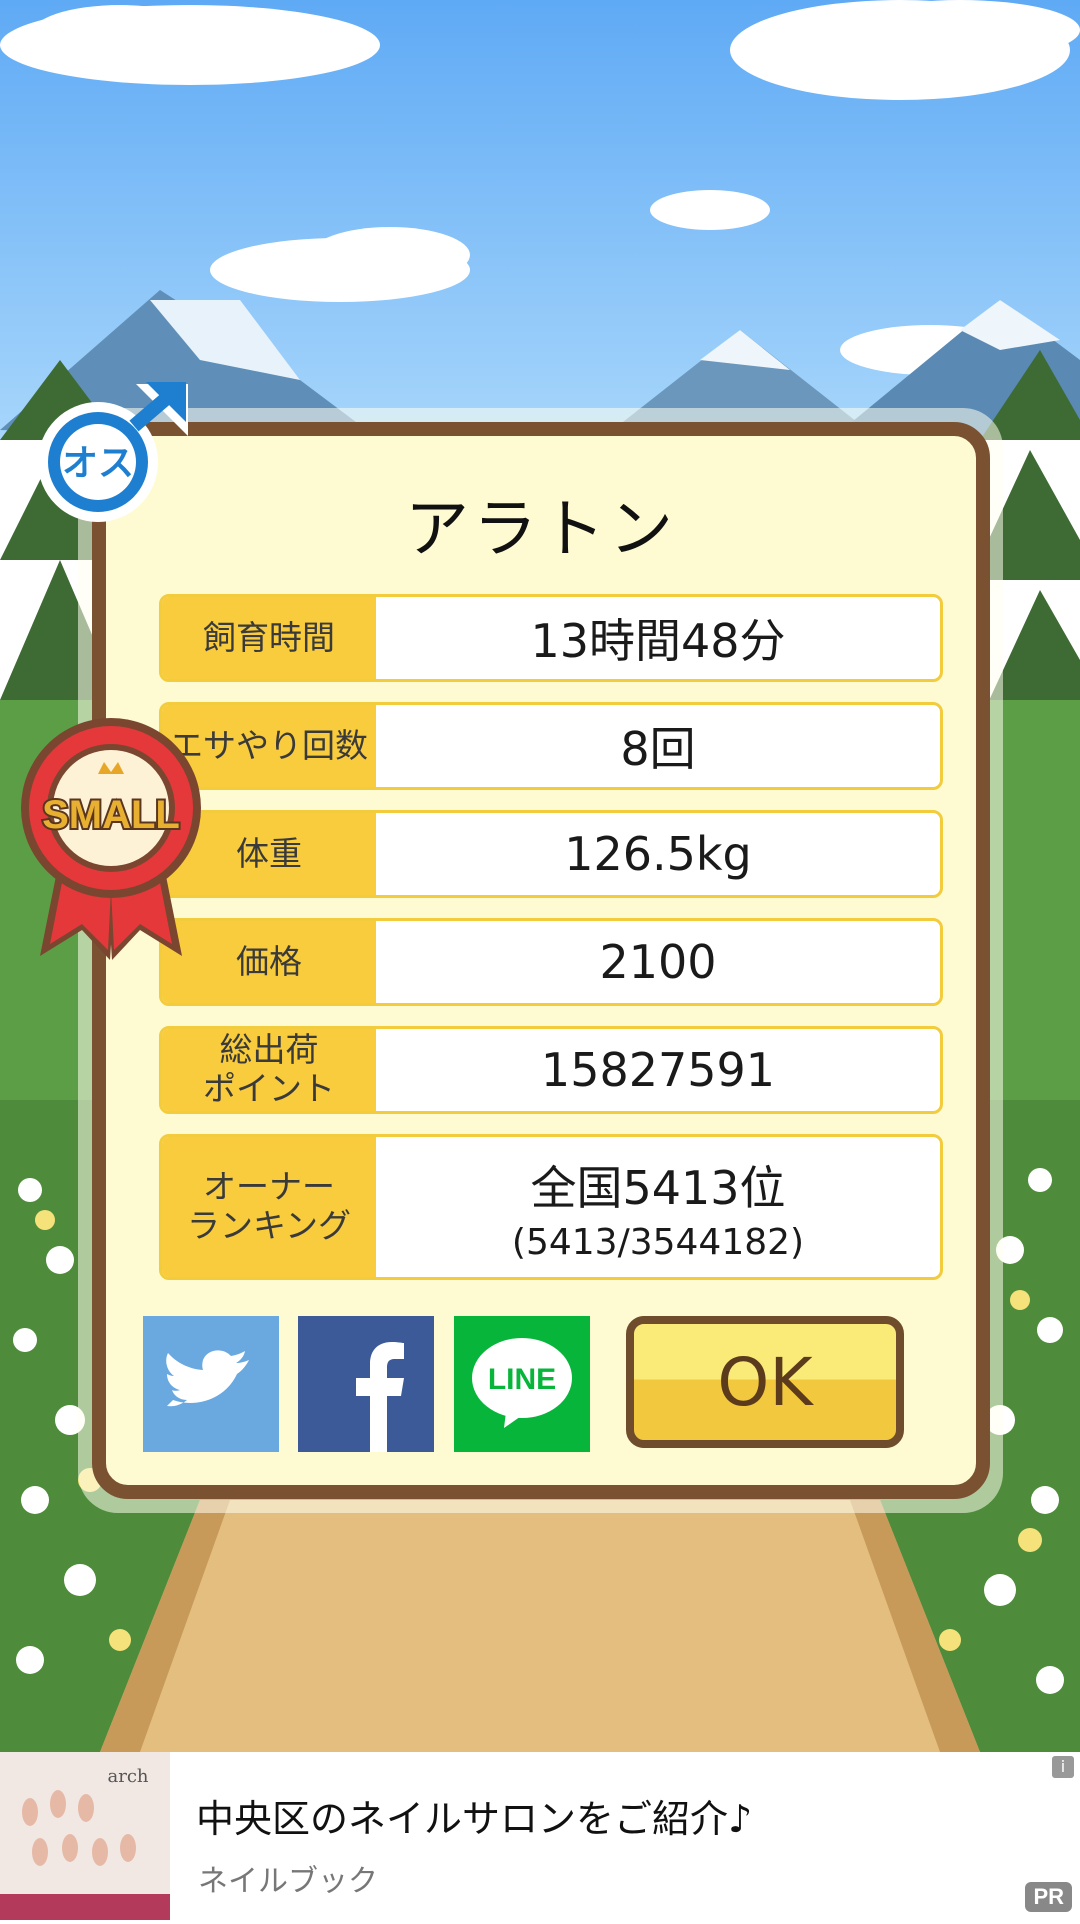 The height and width of the screenshot is (1924, 1080). Describe the element at coordinates (658, 1242) in the screenshot. I see `ranking-detail: (5413/3544182)` at that location.